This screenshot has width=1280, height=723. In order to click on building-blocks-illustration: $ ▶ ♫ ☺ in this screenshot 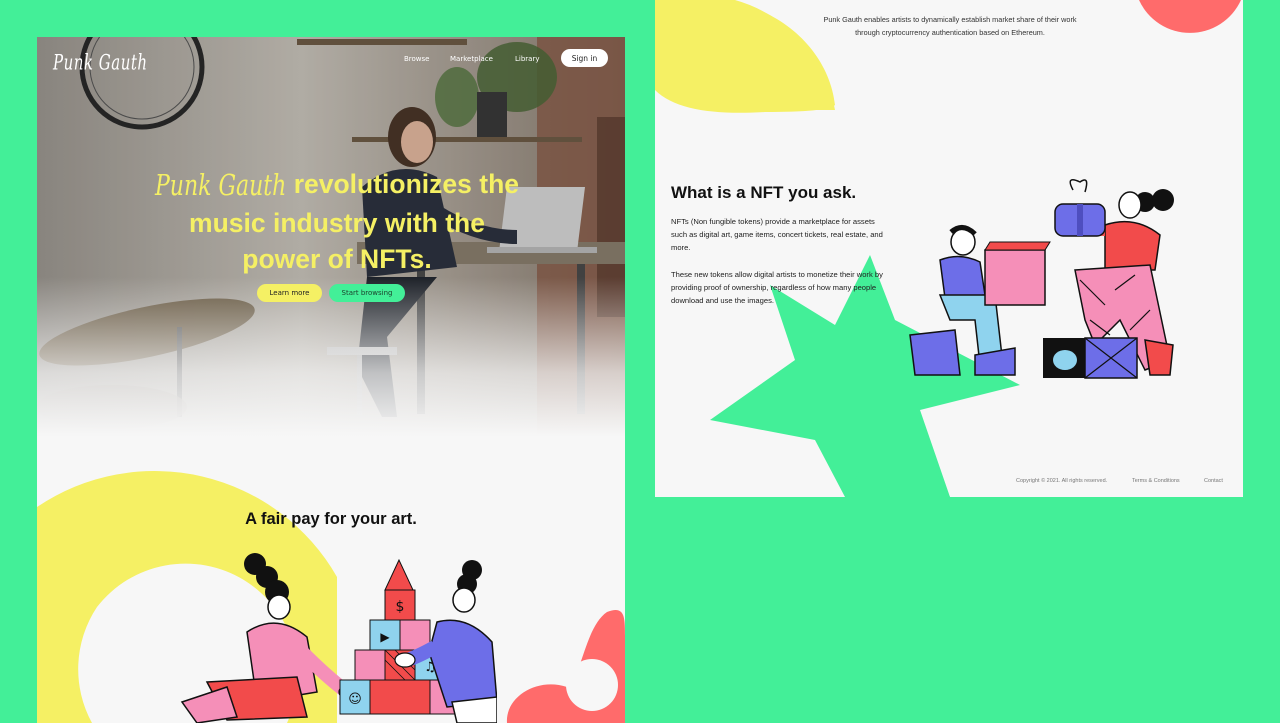, I will do `click(338, 638)`.